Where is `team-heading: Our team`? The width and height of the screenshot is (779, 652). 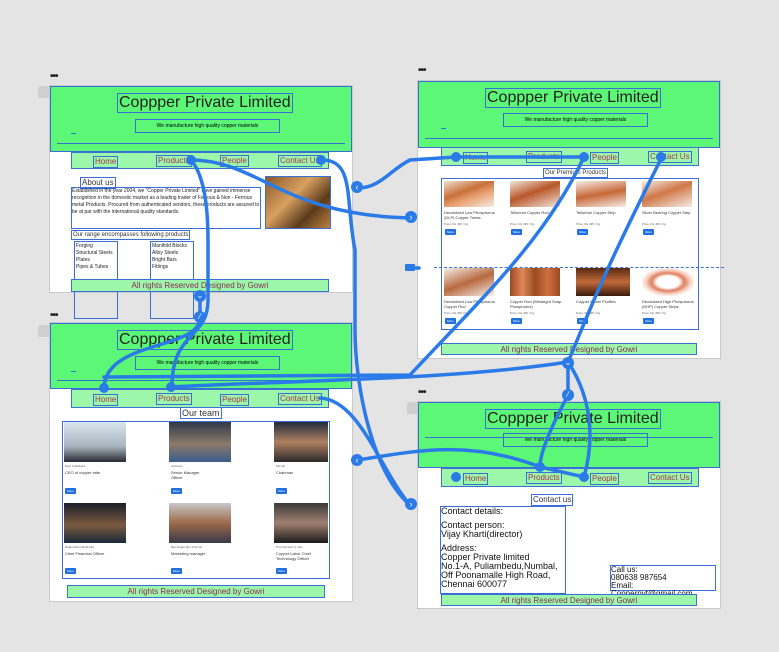 team-heading: Our team is located at coordinates (201, 413).